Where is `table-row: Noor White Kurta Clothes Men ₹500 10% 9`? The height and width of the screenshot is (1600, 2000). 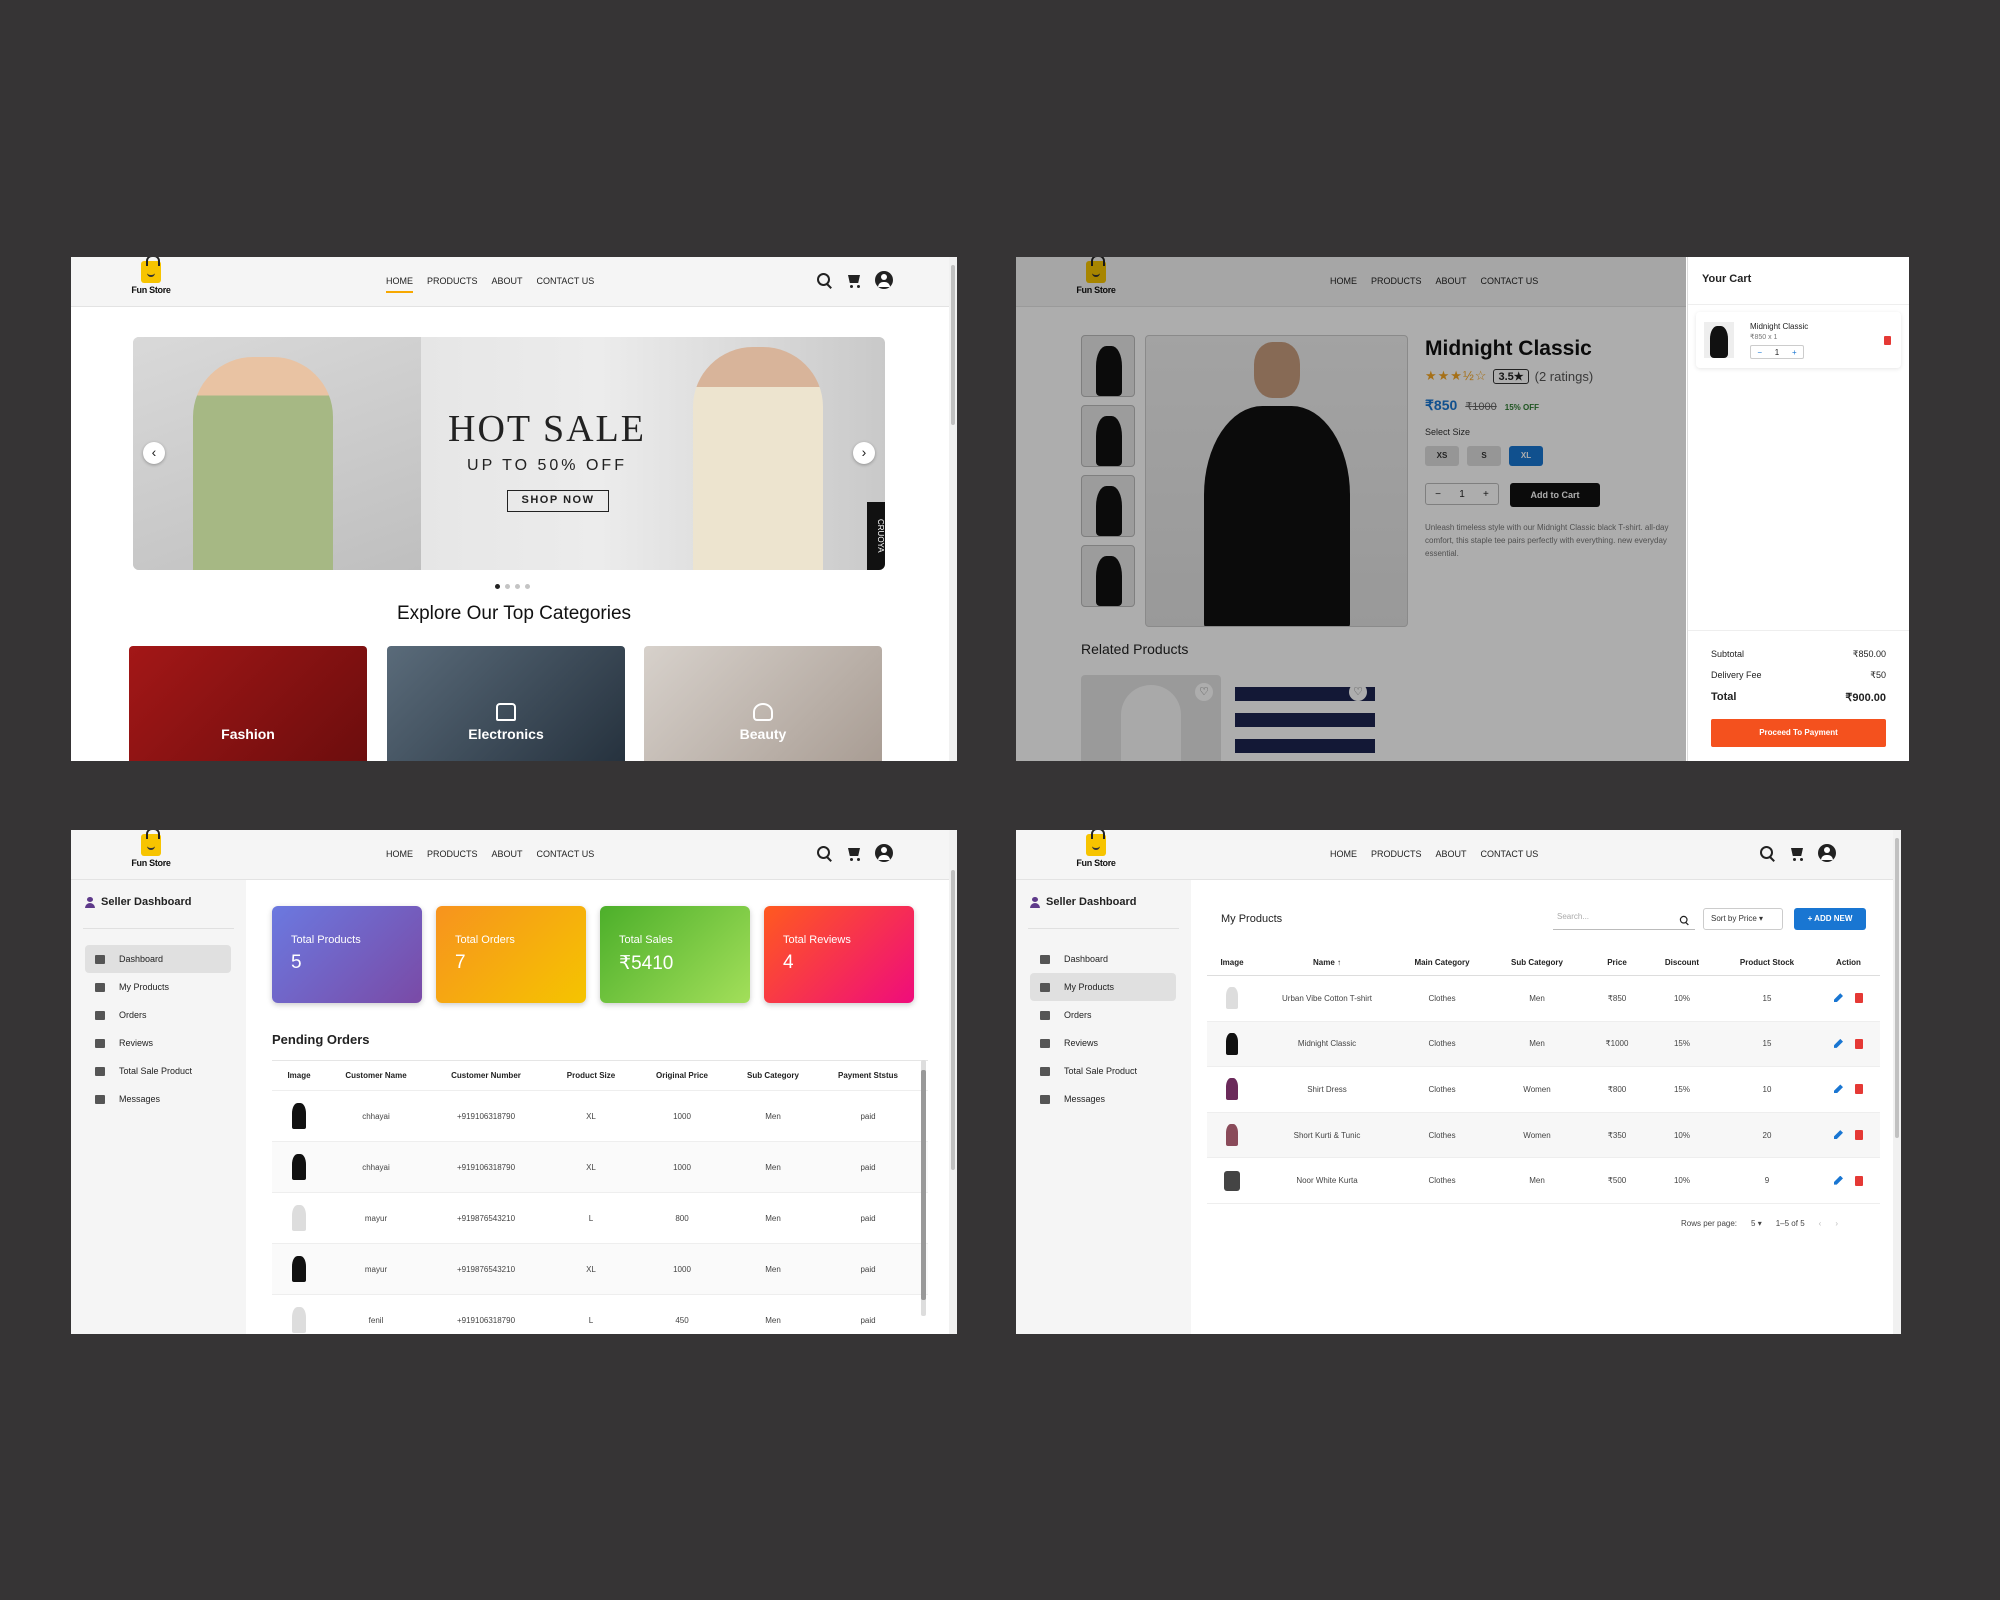 table-row: Noor White Kurta Clothes Men ₹500 10% 9 is located at coordinates (1543, 1181).